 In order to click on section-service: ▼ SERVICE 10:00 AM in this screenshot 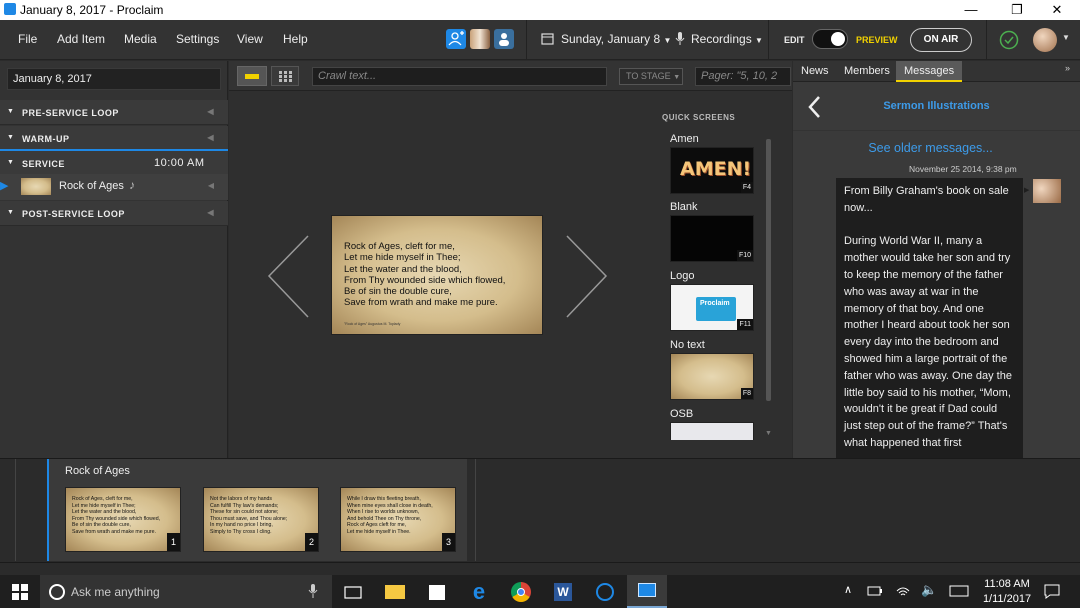, I will do `click(114, 163)`.